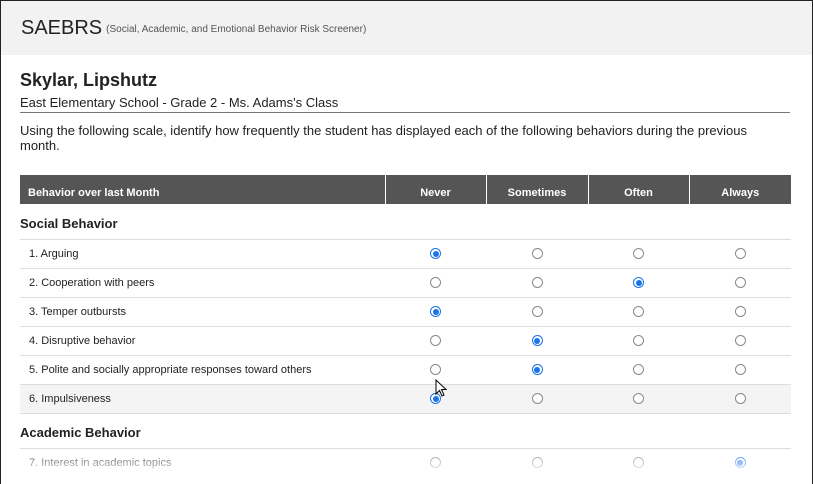 The width and height of the screenshot is (813, 484). I want to click on column-header-behavior: Behavior over last Month, so click(202, 189).